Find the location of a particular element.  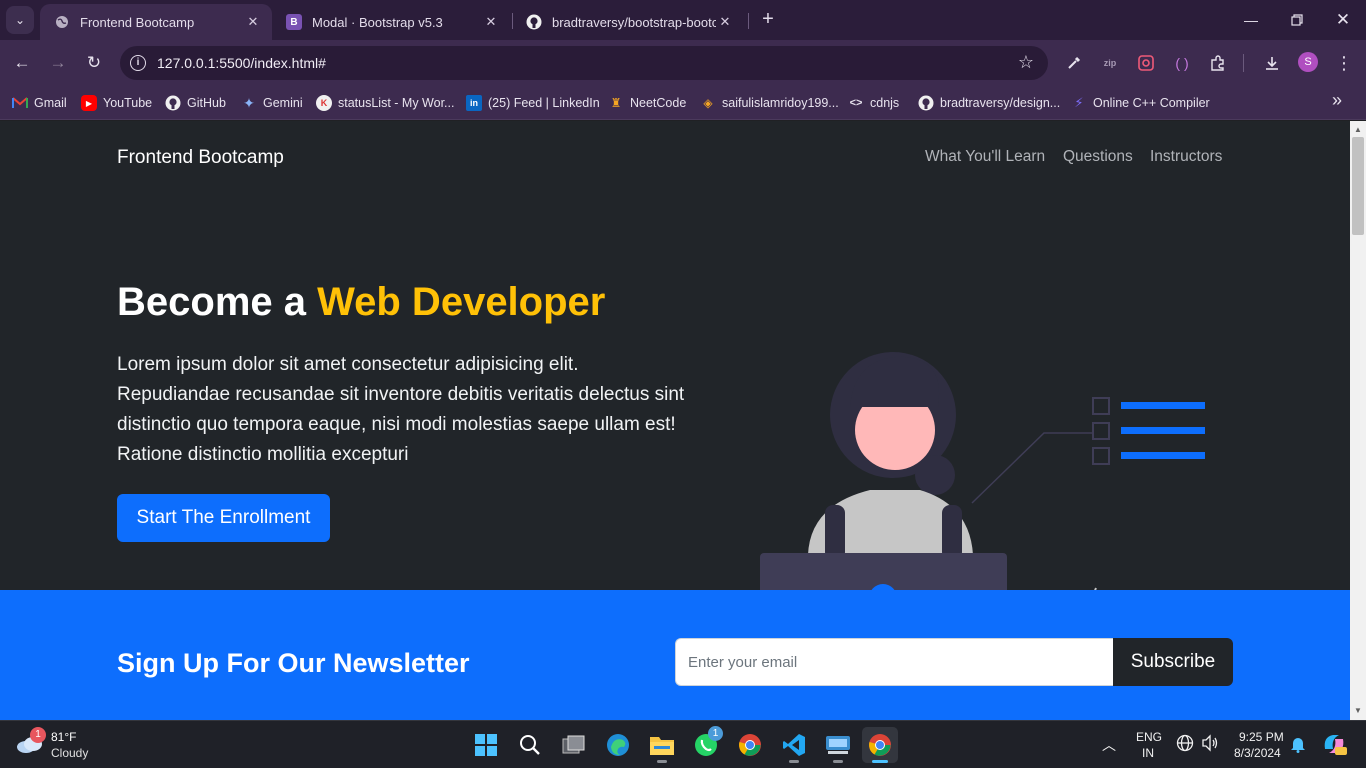

bookmark-gemini: ✦ Gemini is located at coordinates (271, 103).